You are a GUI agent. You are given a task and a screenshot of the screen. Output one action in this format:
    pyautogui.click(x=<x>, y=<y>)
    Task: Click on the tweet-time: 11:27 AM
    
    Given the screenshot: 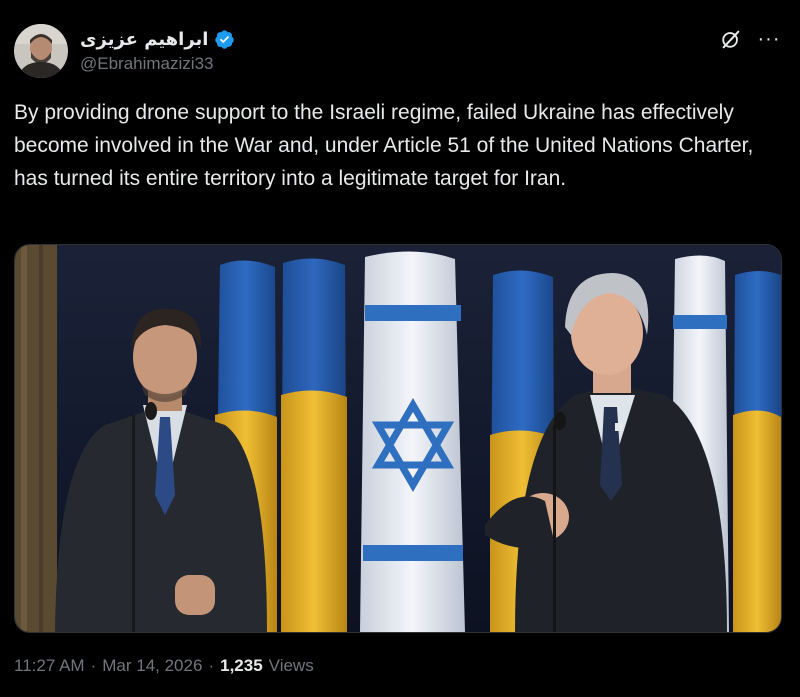 What is the action you would take?
    pyautogui.click(x=49, y=666)
    